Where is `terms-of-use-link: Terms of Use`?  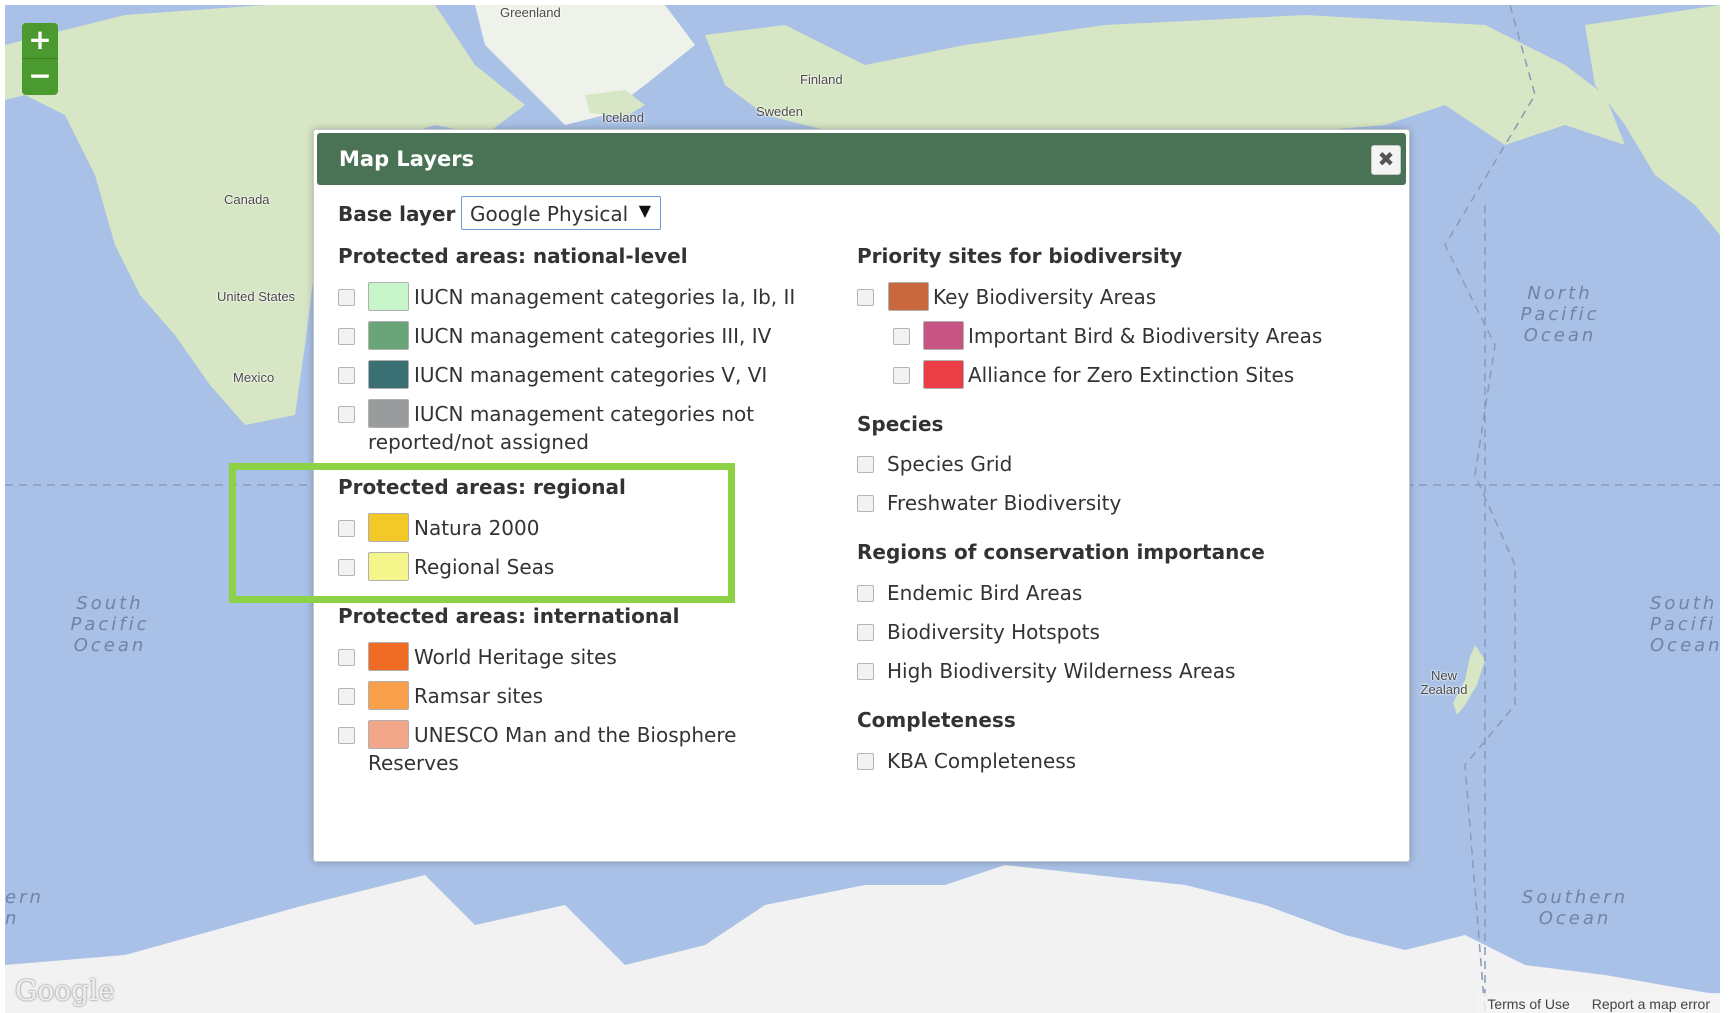
terms-of-use-link: Terms of Use is located at coordinates (1528, 1004).